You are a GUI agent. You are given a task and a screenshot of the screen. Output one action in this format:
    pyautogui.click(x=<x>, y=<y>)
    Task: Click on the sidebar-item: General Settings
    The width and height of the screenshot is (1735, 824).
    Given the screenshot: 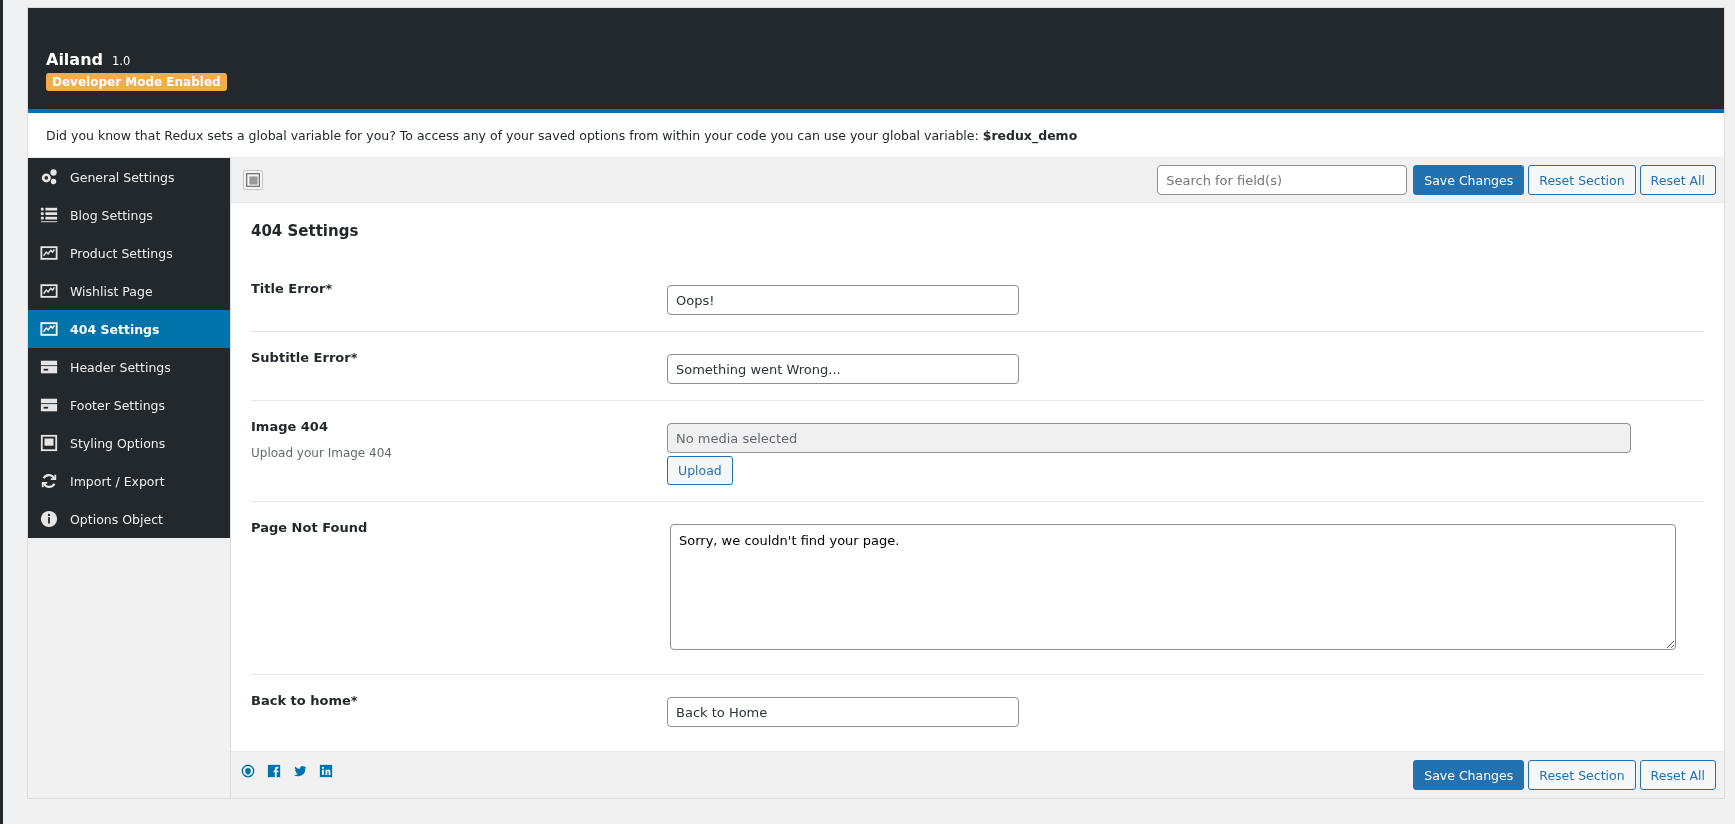 What is the action you would take?
    pyautogui.click(x=129, y=177)
    